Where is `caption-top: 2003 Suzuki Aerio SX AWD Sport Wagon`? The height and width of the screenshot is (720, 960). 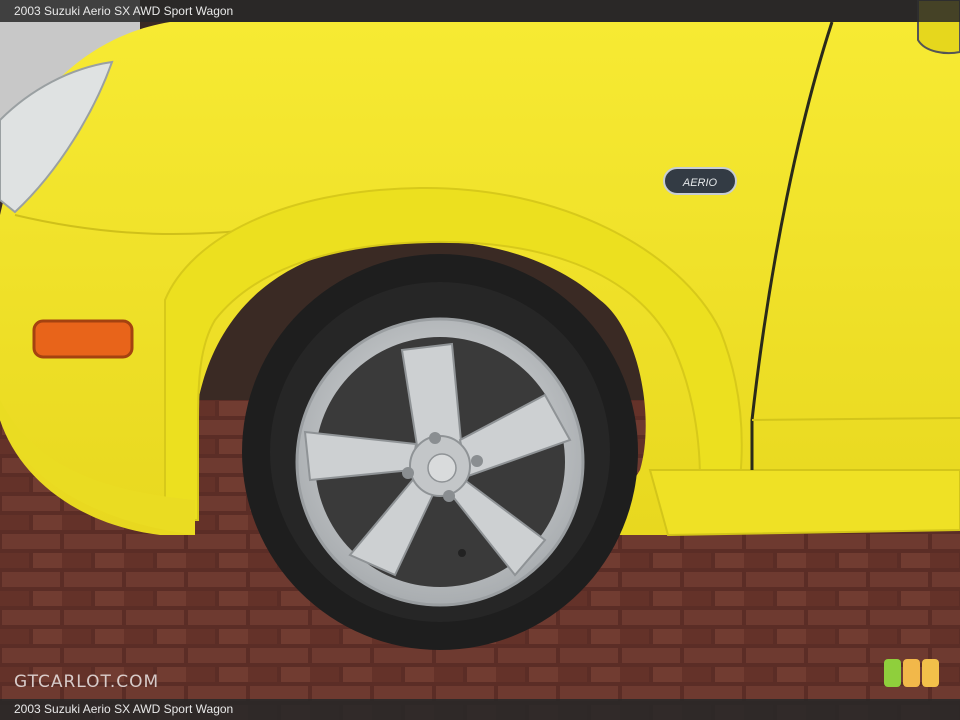
caption-top: 2003 Suzuki Aerio SX AWD Sport Wagon is located at coordinates (480, 11).